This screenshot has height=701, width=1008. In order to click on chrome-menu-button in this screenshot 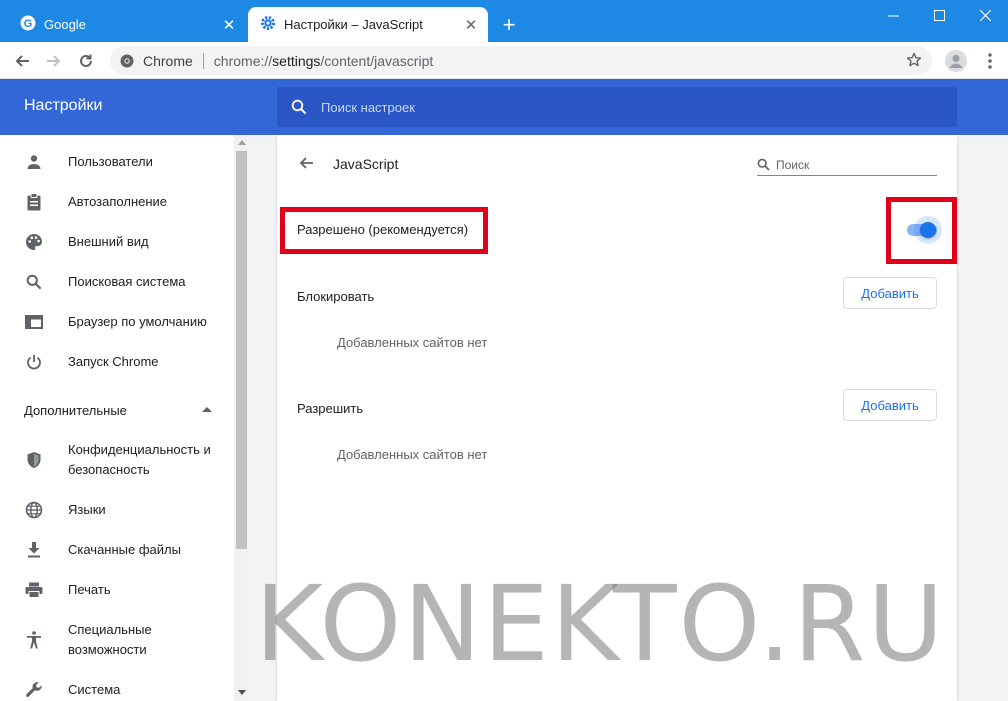, I will do `click(990, 61)`.